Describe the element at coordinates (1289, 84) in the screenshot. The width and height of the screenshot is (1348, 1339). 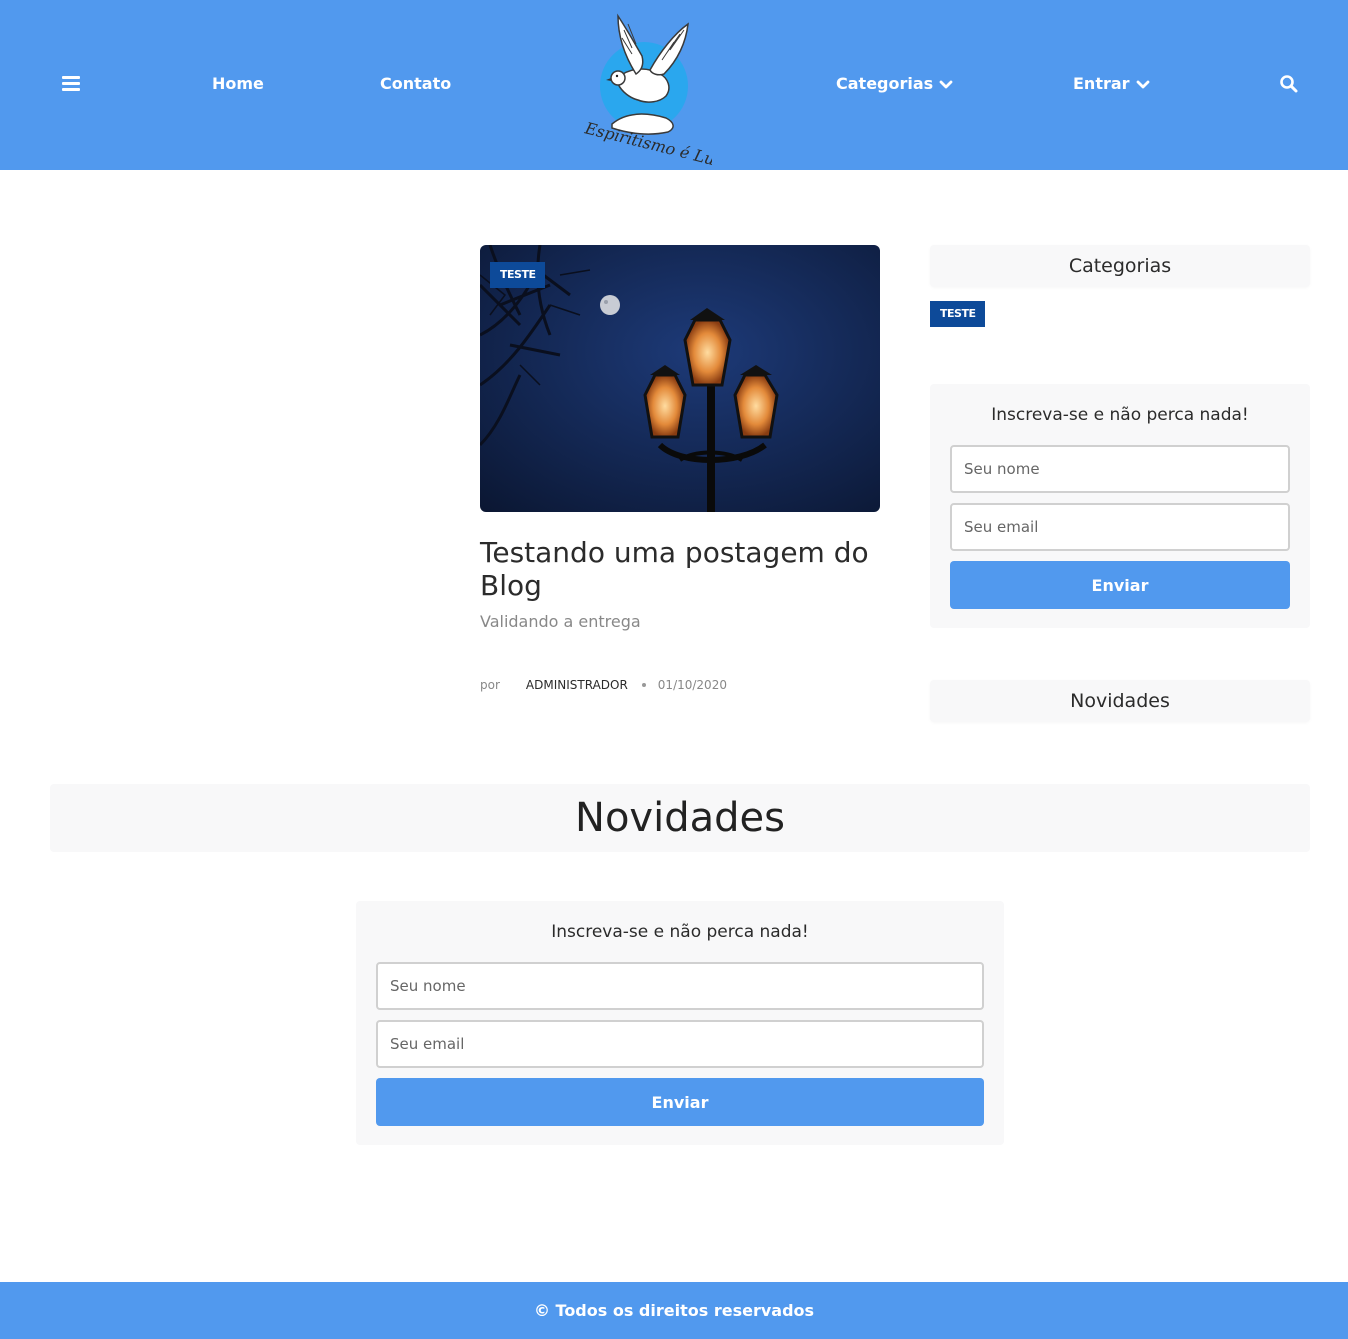
I see `search-icon` at that location.